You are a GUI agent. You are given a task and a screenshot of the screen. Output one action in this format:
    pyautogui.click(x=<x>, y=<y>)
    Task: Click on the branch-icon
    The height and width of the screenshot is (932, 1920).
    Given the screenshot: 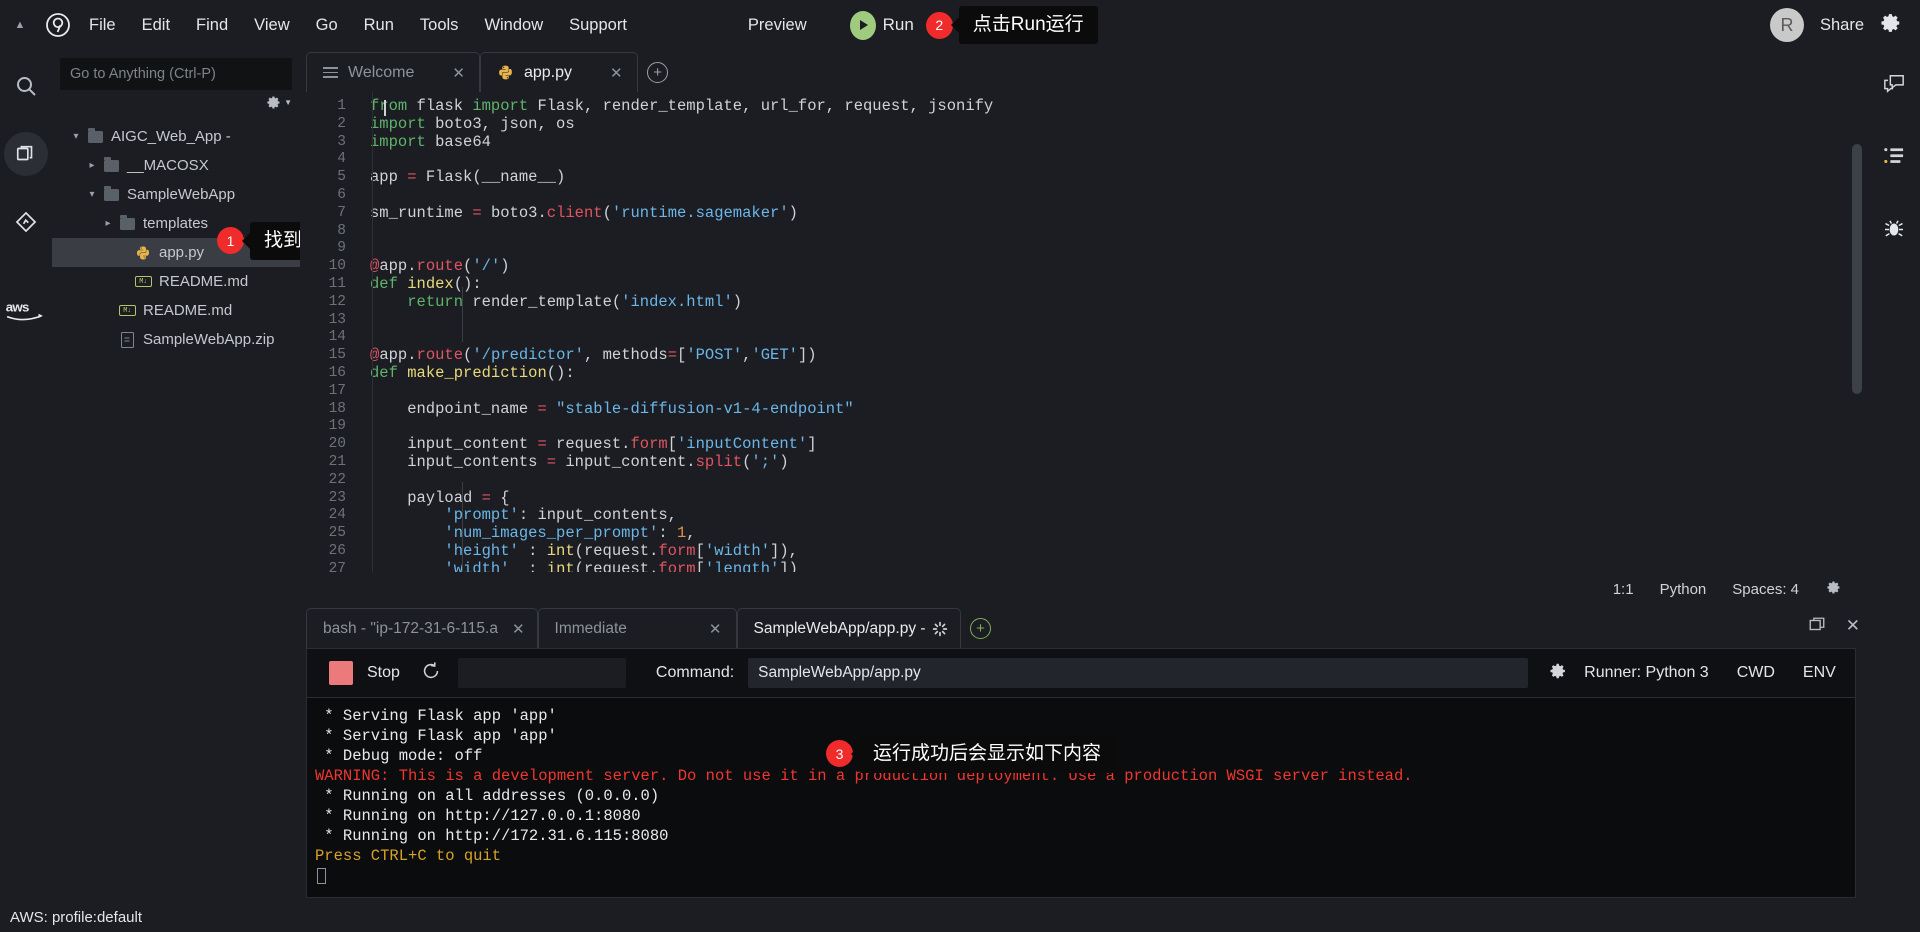 What is the action you would take?
    pyautogui.click(x=26, y=222)
    